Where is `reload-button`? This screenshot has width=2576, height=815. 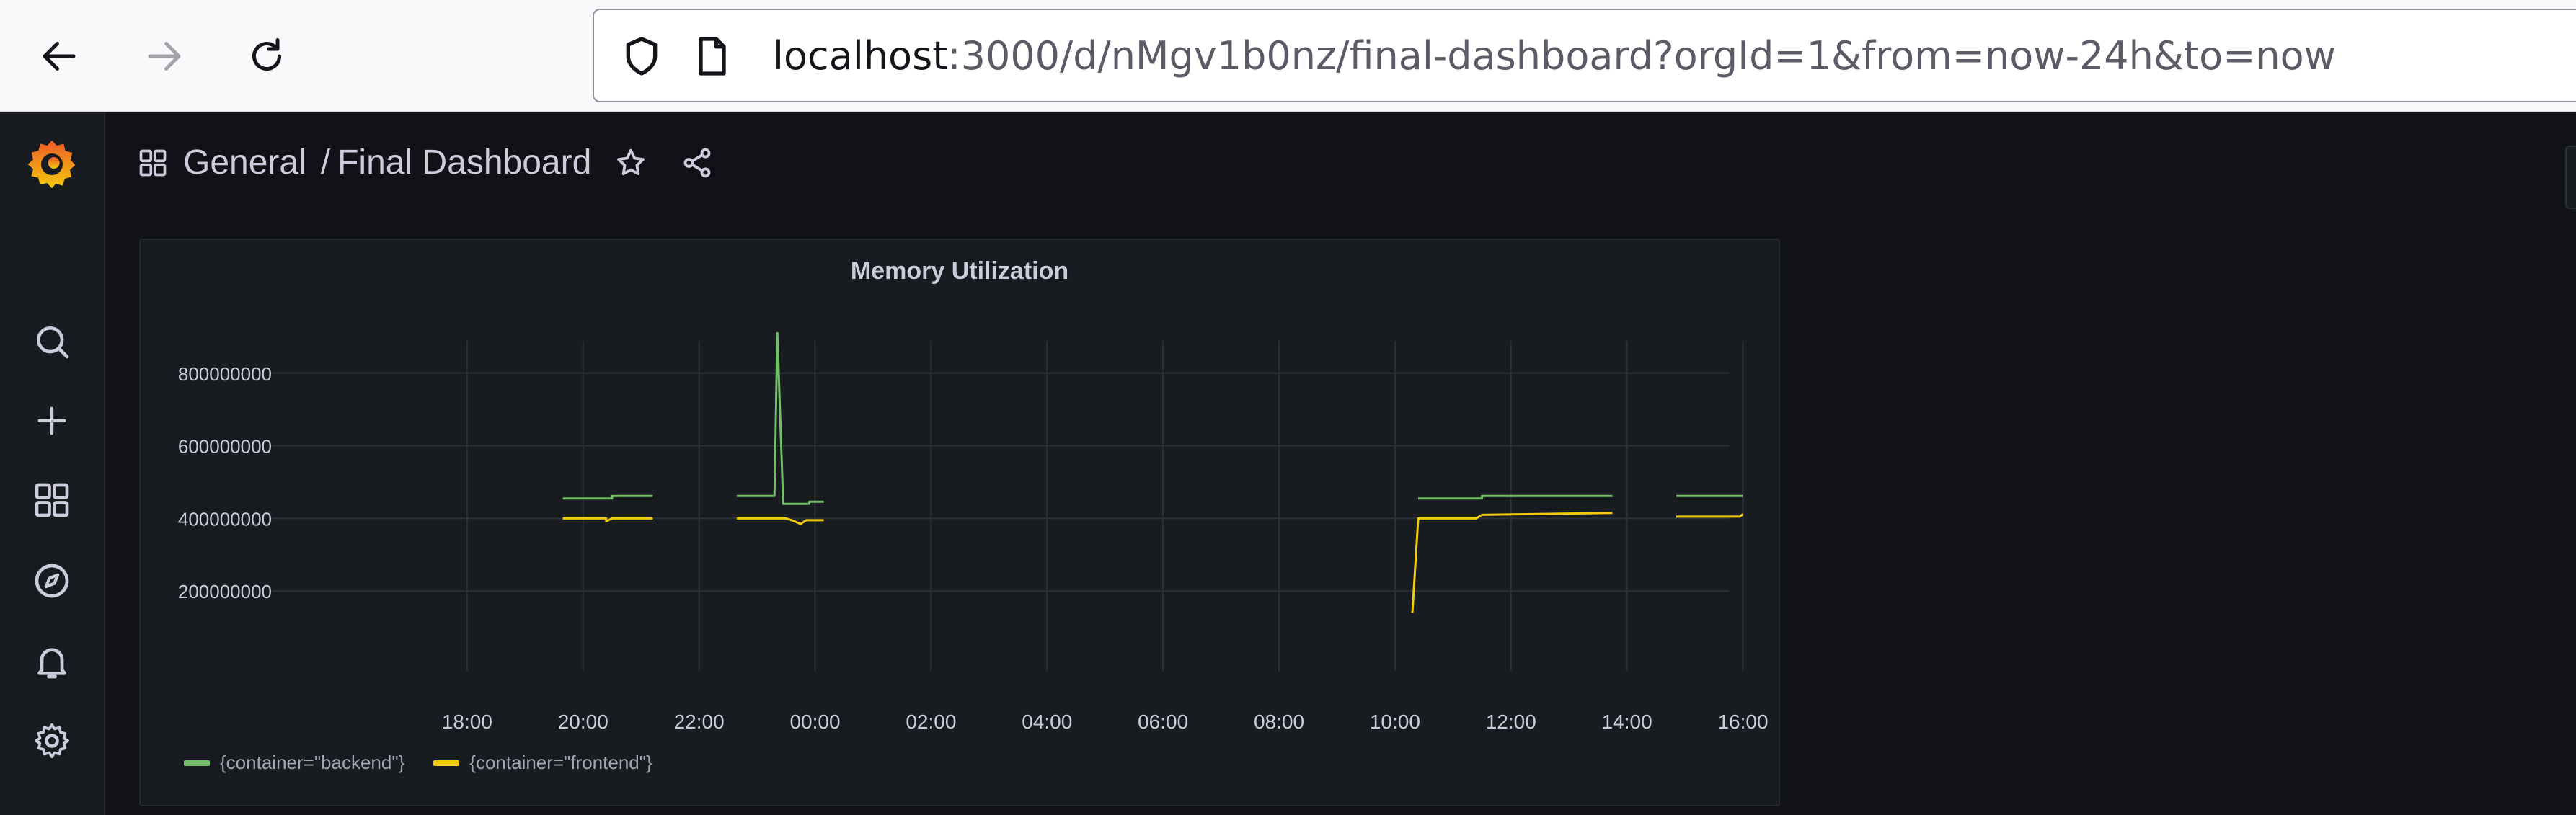 reload-button is located at coordinates (266, 56).